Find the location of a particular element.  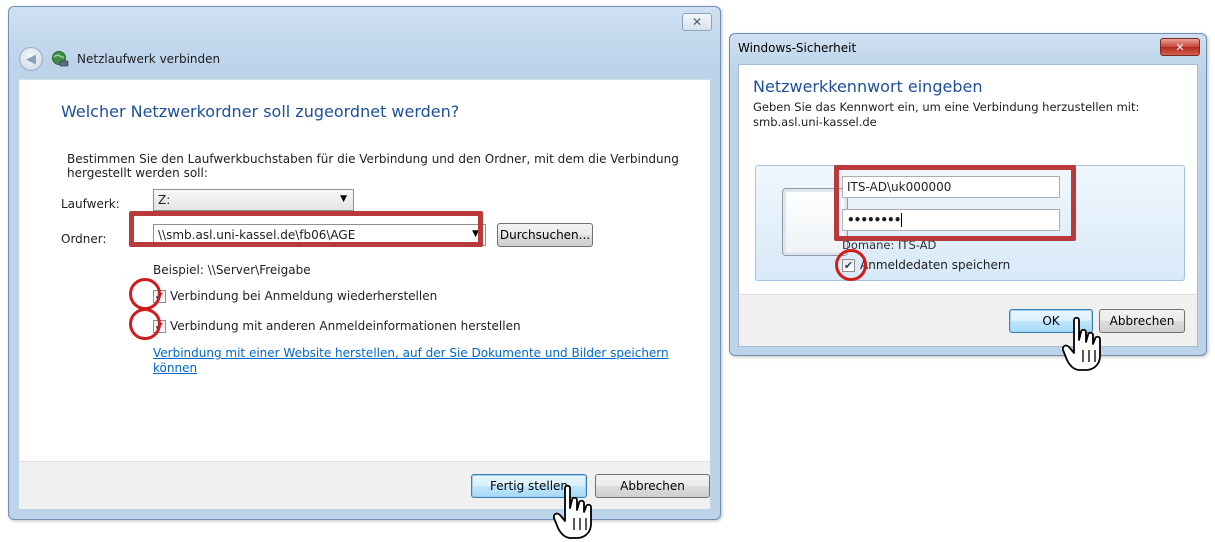

domain-text: Domäne: ITS-AD is located at coordinates (889, 245).